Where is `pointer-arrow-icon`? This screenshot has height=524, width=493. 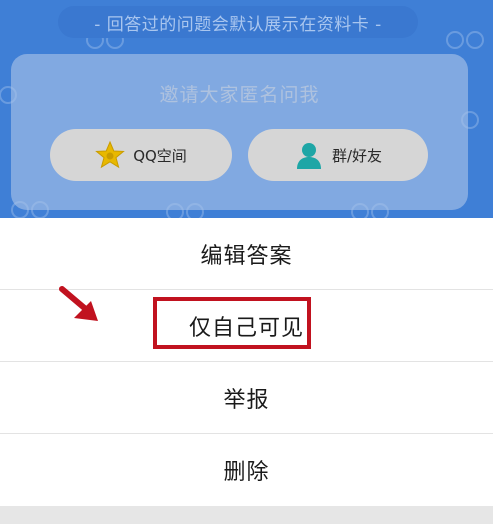
pointer-arrow-icon is located at coordinates (78, 303).